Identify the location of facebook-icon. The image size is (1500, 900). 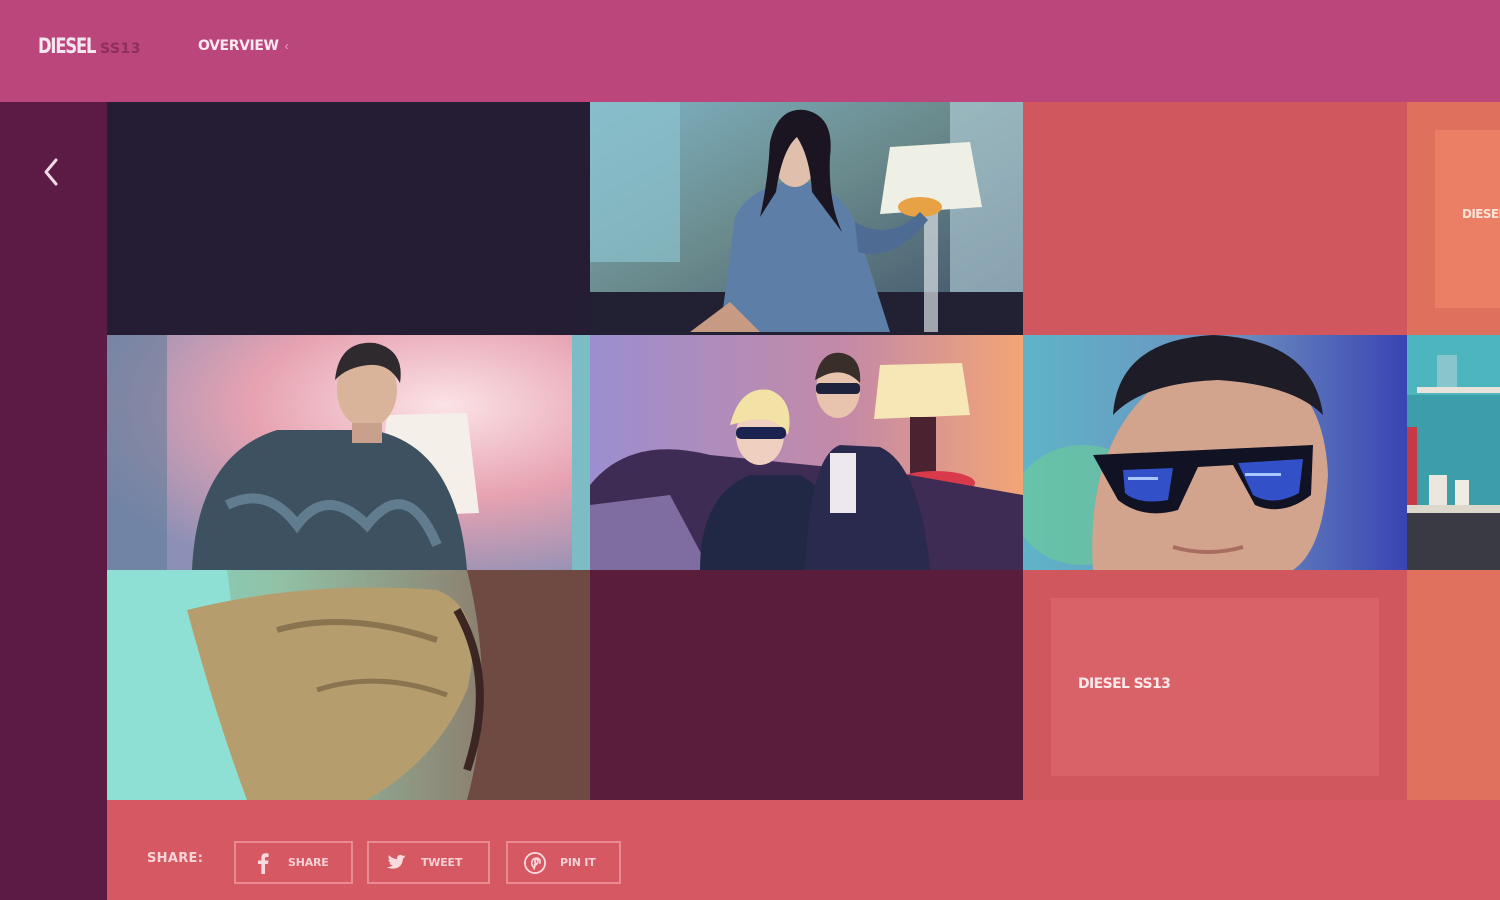
(263, 863).